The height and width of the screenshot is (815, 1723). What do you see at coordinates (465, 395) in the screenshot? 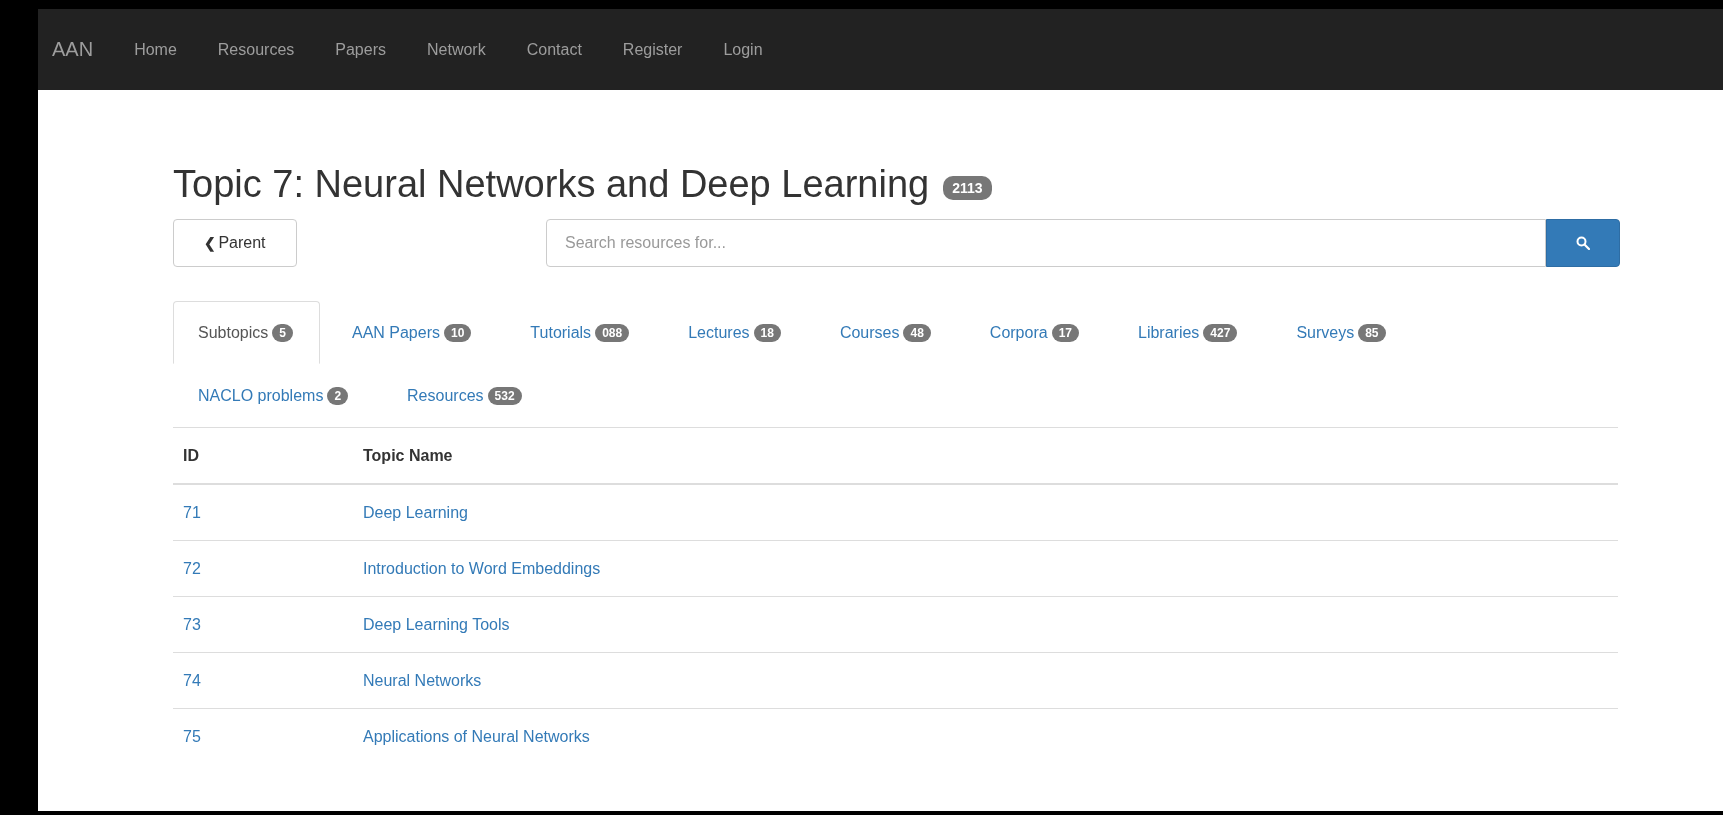
I see `tab: Resources 532` at bounding box center [465, 395].